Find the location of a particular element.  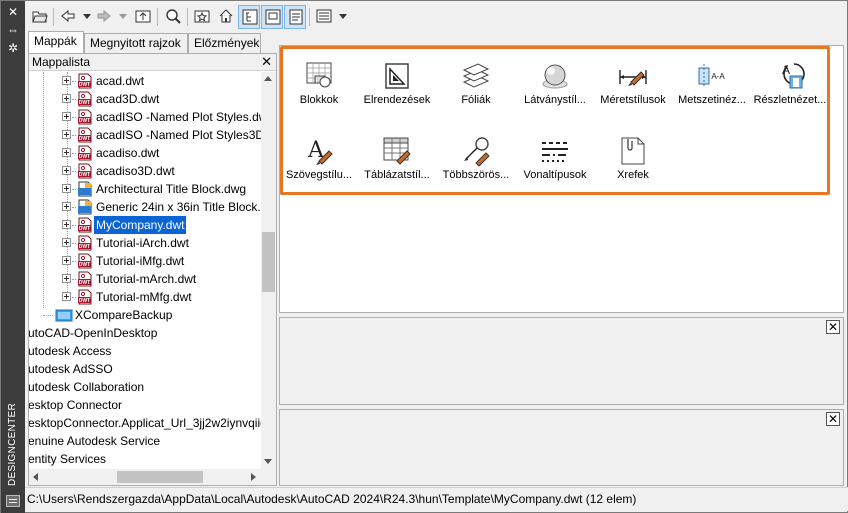

template-file-item: DWT MyCompany.dwt is located at coordinates (145, 225).